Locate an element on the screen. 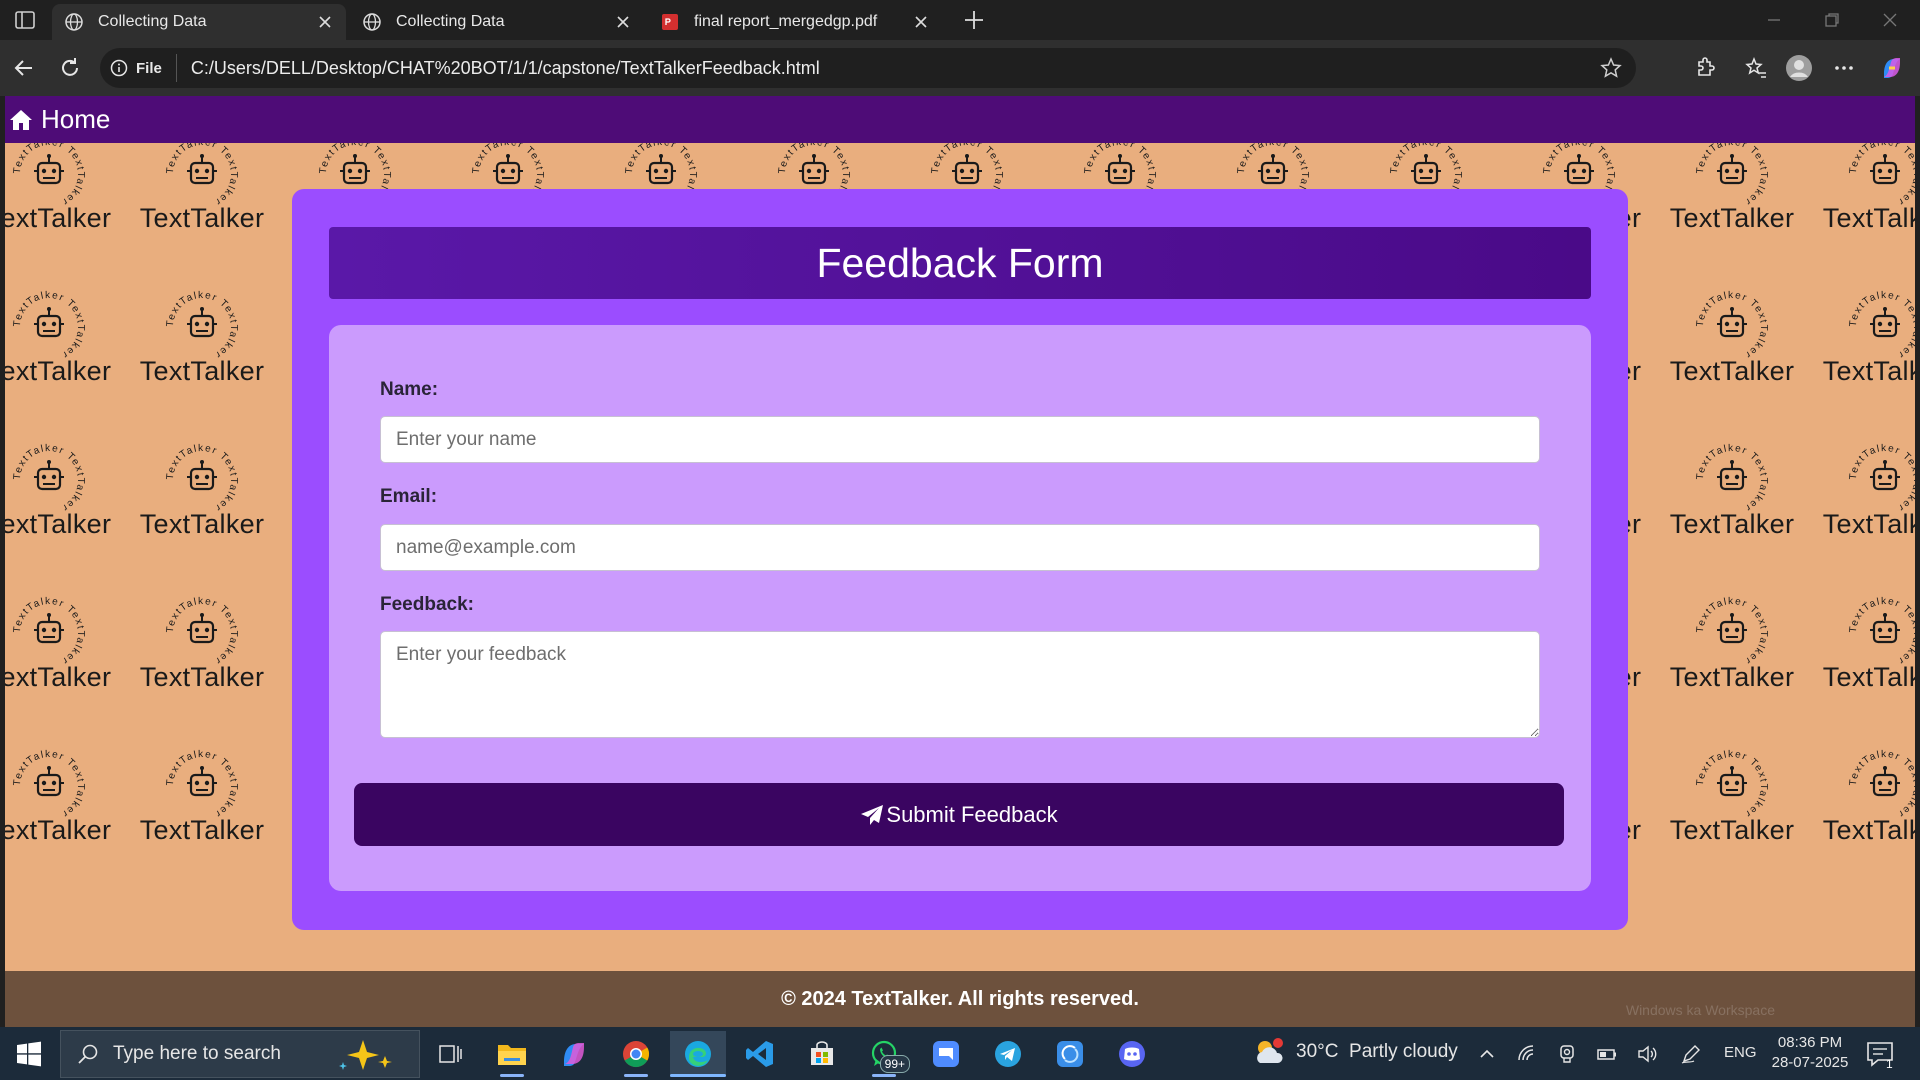 This screenshot has width=1920, height=1080. telegram-icon is located at coordinates (1008, 1054).